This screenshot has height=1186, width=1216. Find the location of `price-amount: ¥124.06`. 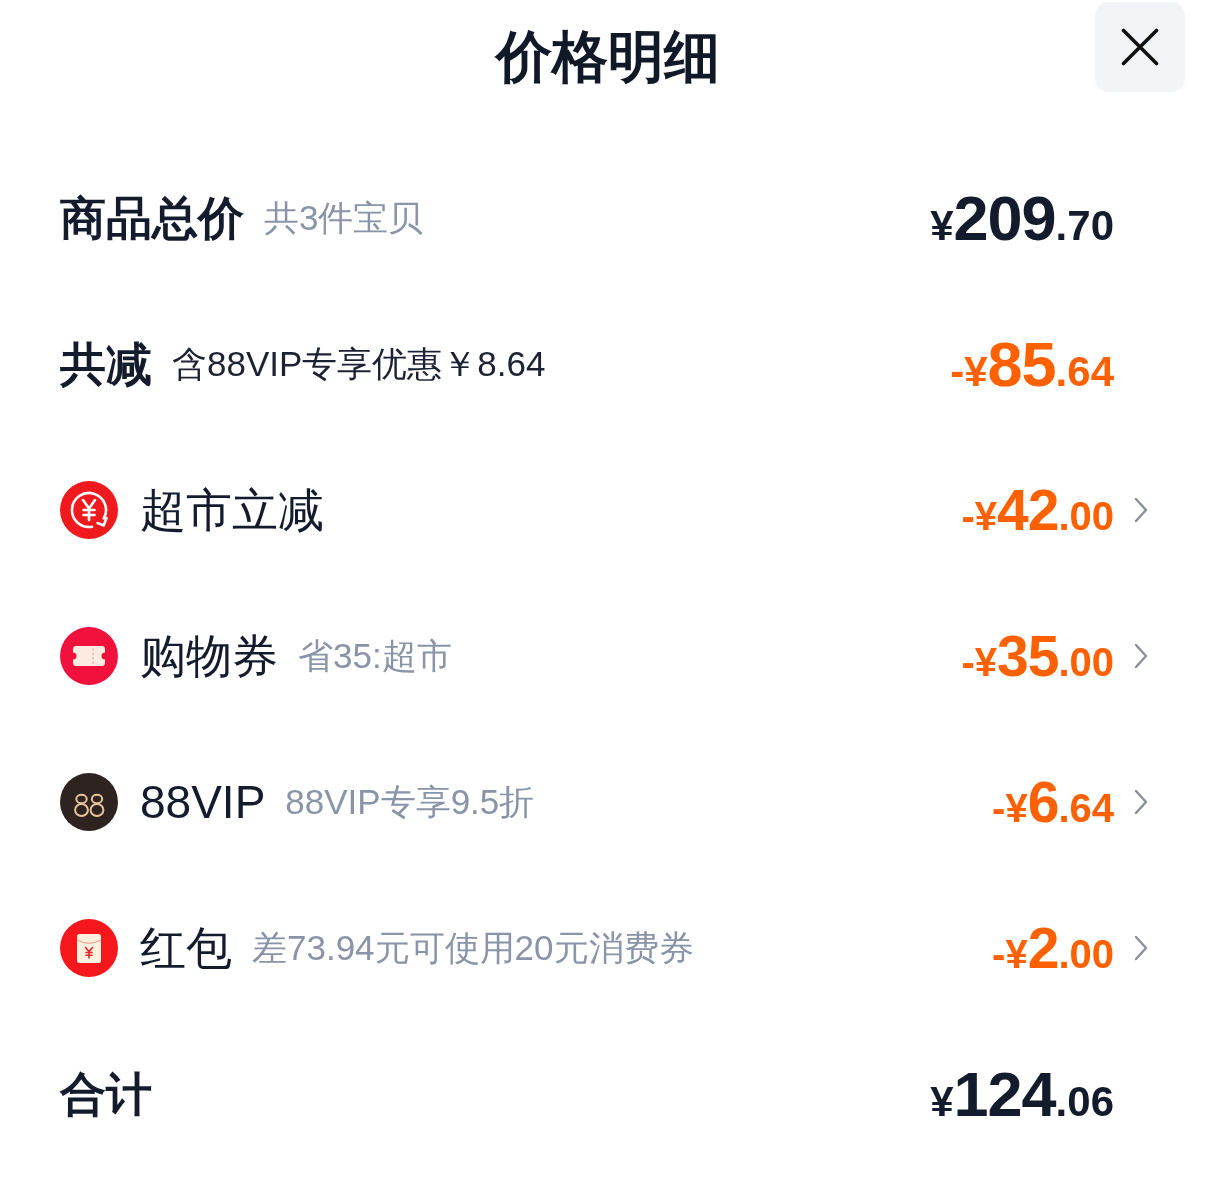

price-amount: ¥124.06 is located at coordinates (1022, 1094).